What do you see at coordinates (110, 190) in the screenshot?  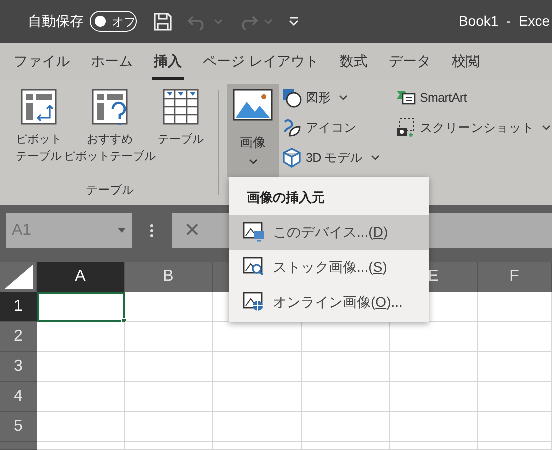 I see `group-label: テーブル` at bounding box center [110, 190].